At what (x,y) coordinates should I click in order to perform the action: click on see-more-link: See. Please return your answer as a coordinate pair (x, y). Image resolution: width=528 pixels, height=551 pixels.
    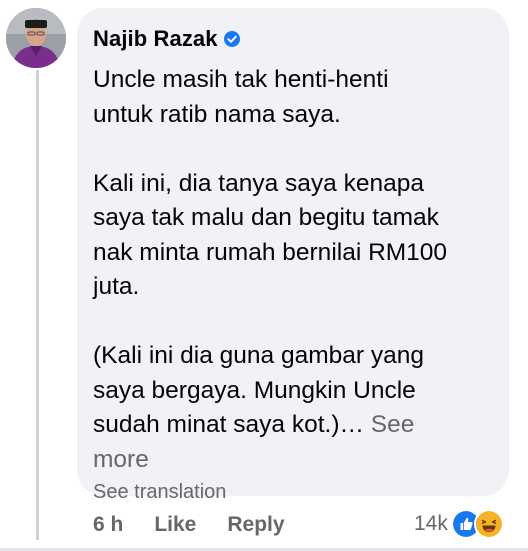
    Looking at the image, I should click on (393, 424).